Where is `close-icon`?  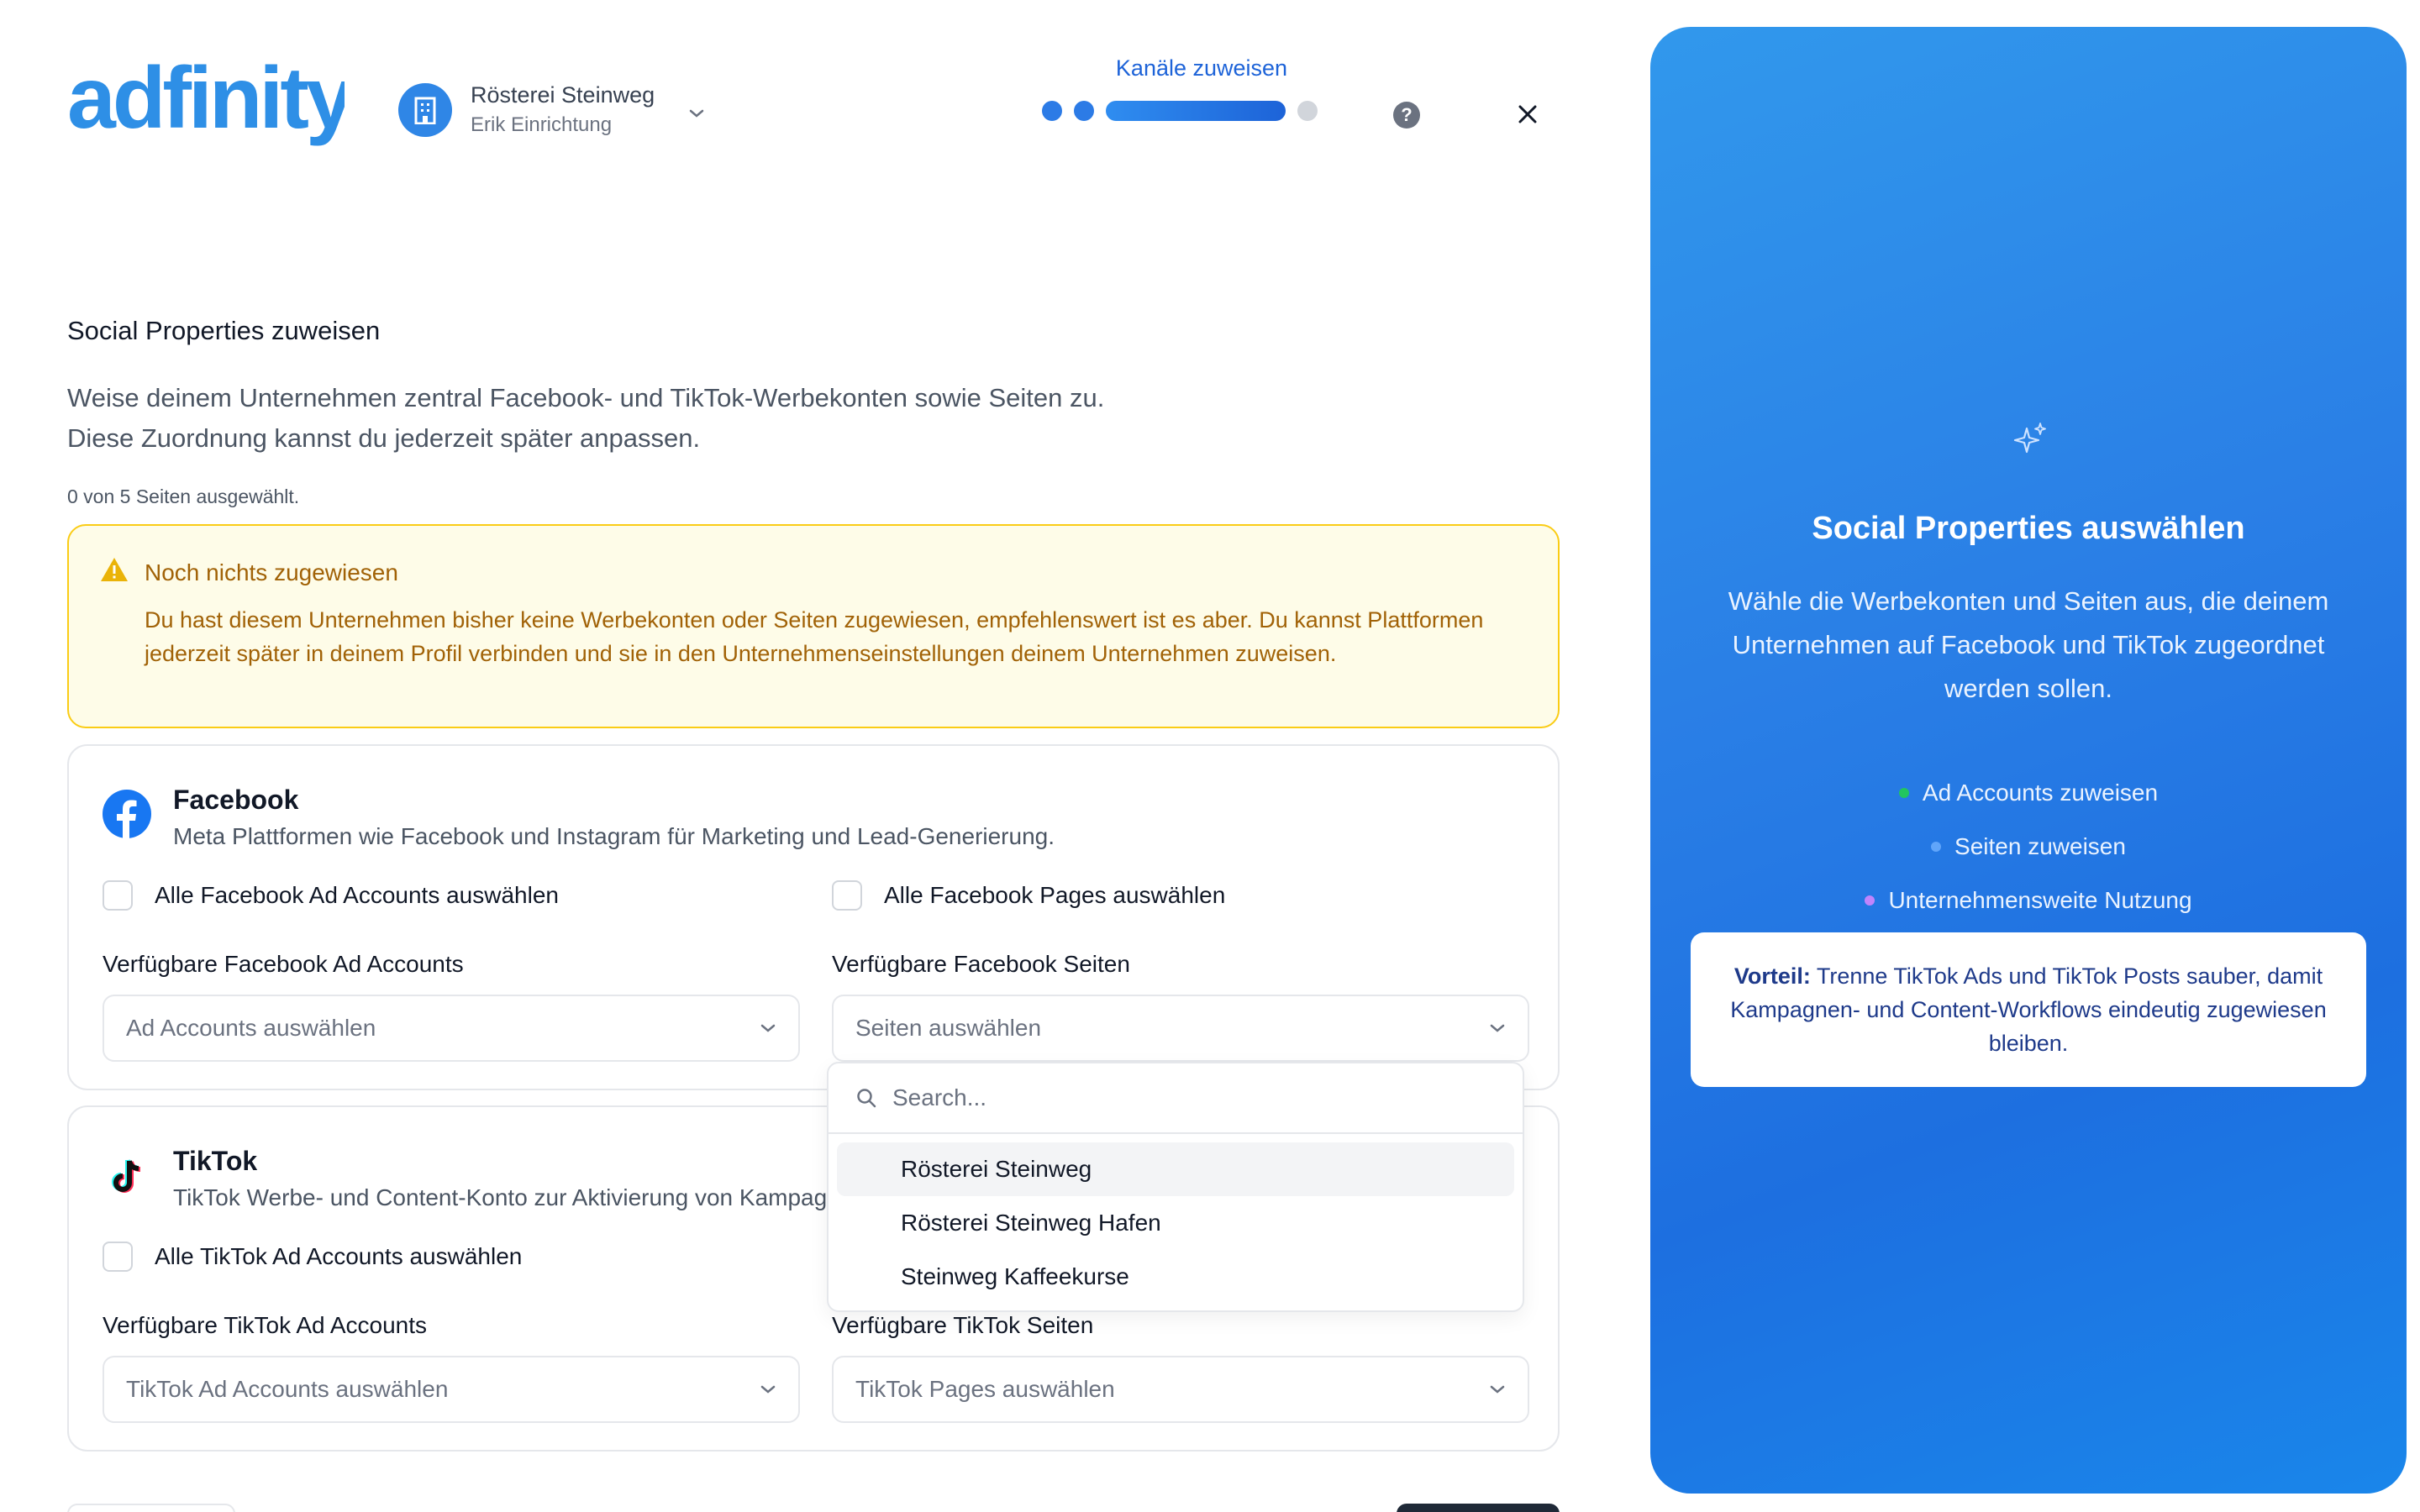 close-icon is located at coordinates (1528, 114).